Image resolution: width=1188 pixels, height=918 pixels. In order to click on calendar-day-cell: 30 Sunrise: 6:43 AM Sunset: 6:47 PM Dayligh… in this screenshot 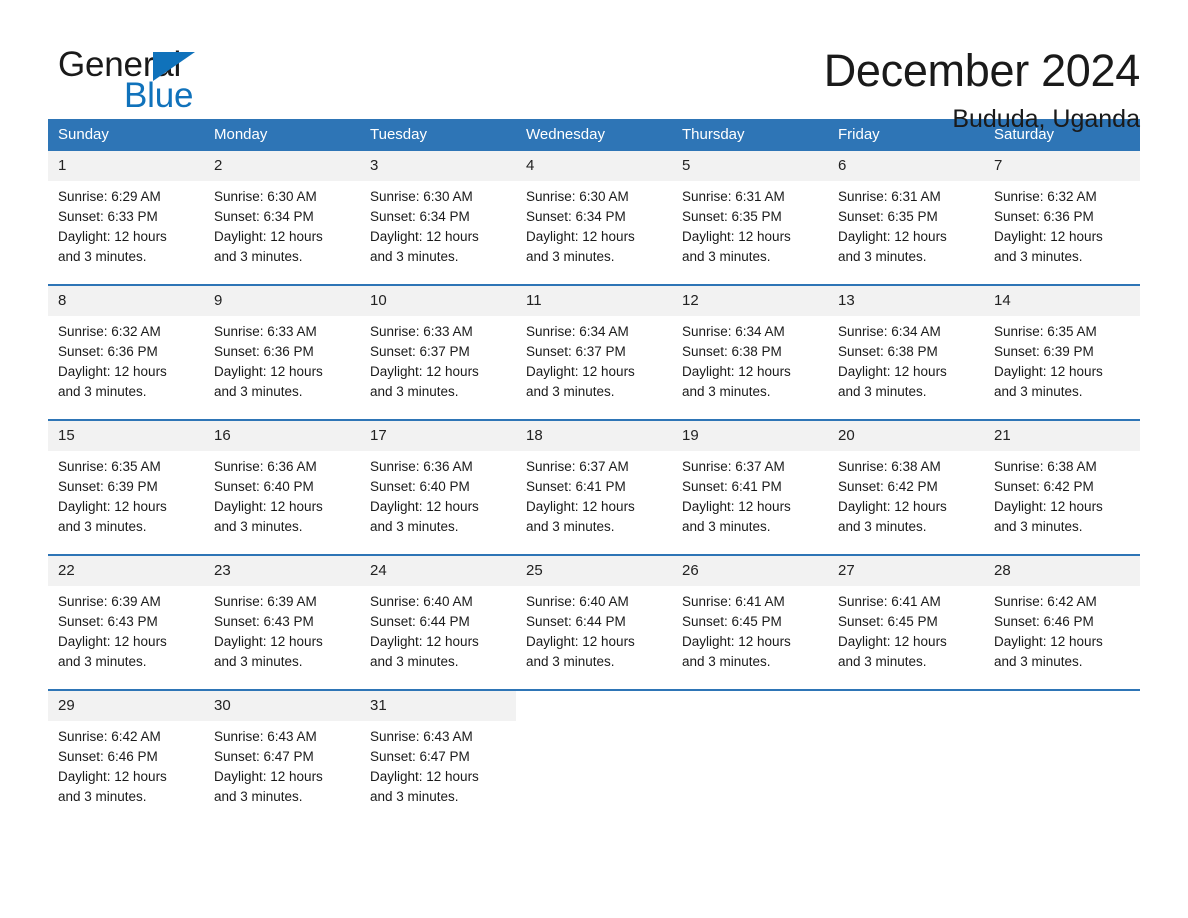, I will do `click(282, 756)`.